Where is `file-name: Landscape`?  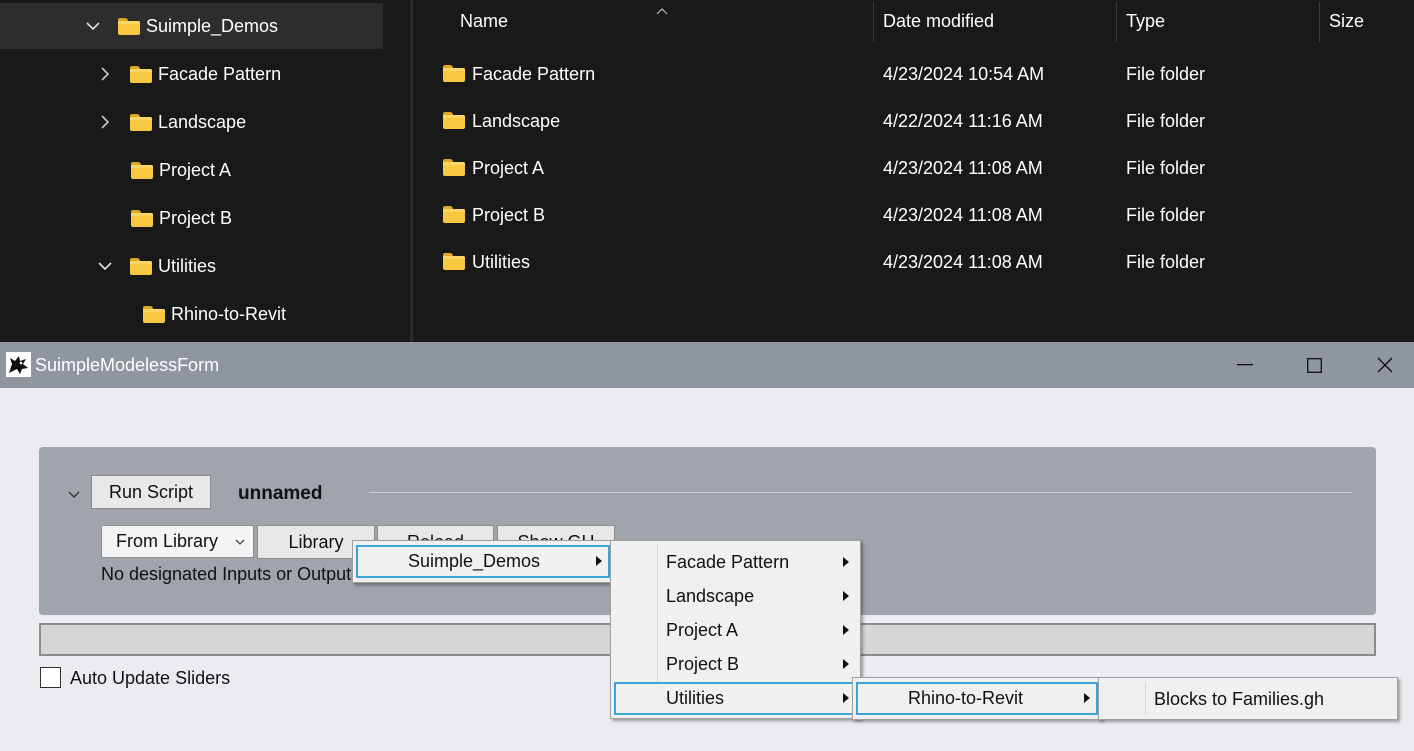 file-name: Landscape is located at coordinates (516, 121).